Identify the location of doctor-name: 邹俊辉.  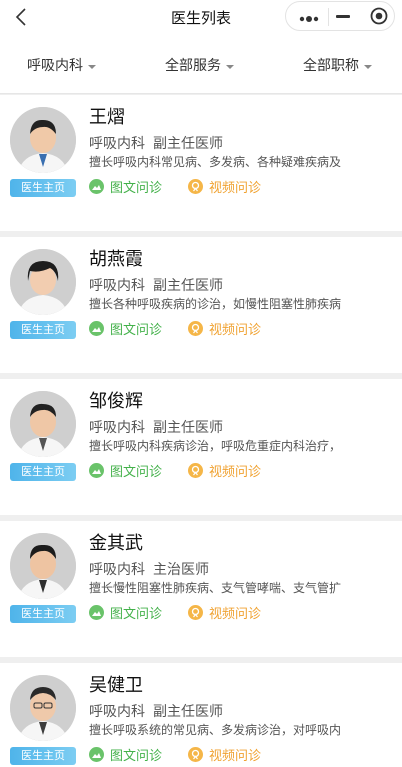
(116, 401).